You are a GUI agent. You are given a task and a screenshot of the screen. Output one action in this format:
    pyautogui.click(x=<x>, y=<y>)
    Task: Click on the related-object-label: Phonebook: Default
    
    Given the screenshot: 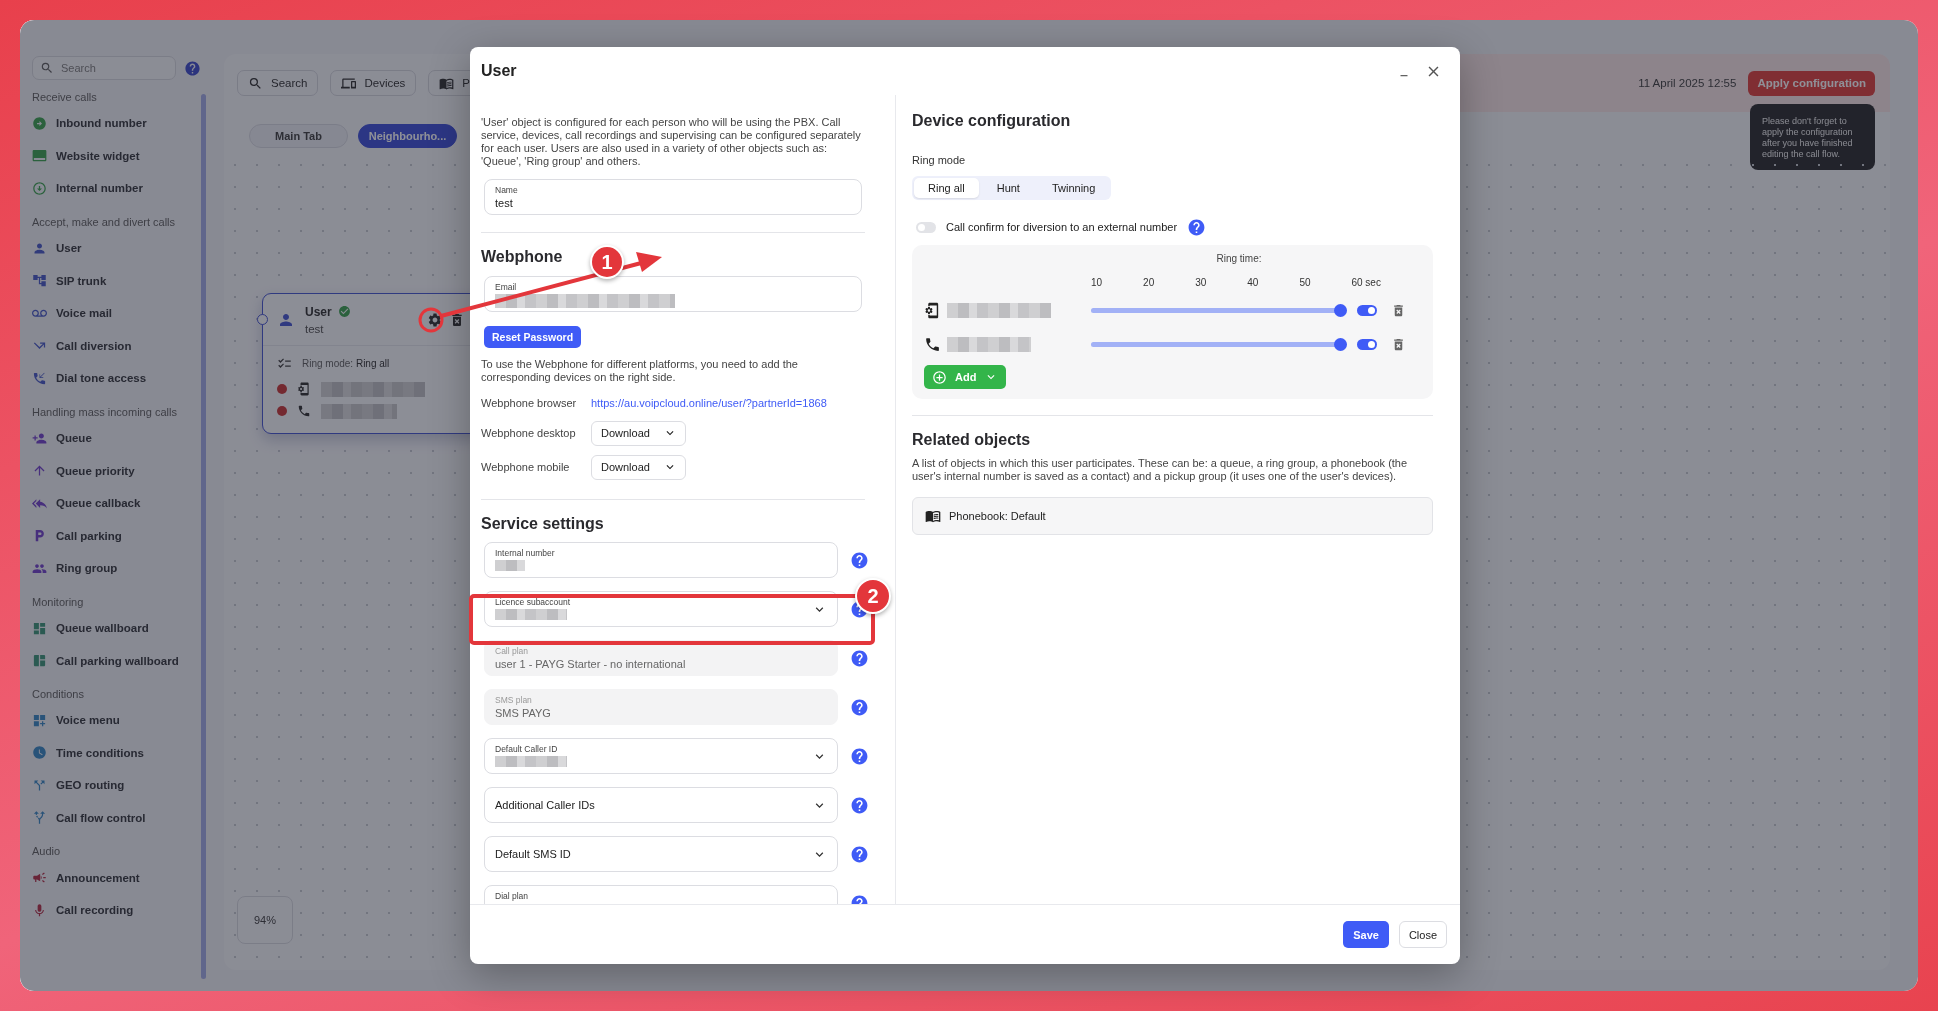 What is the action you would take?
    pyautogui.click(x=997, y=516)
    